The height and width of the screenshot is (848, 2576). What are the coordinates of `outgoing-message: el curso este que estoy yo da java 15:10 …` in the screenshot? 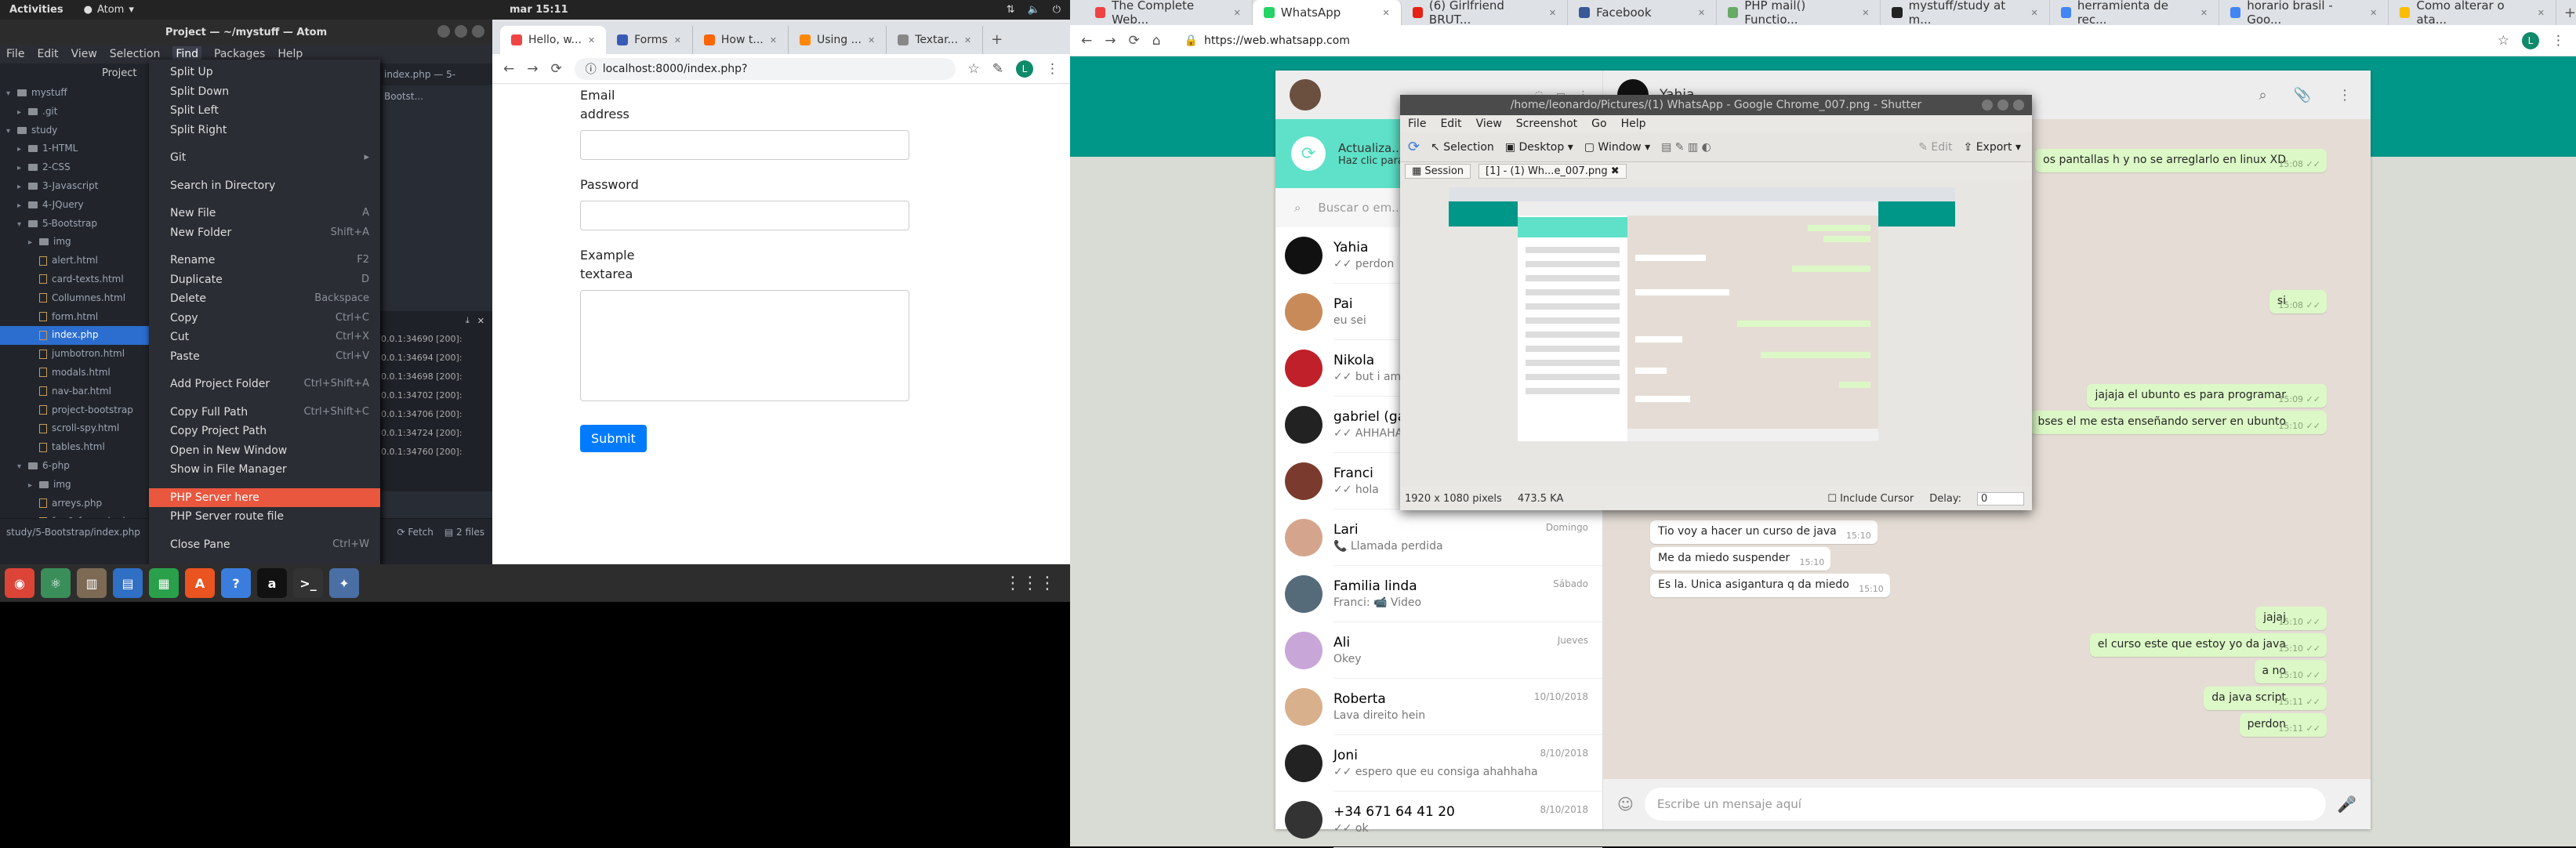 It's located at (2208, 645).